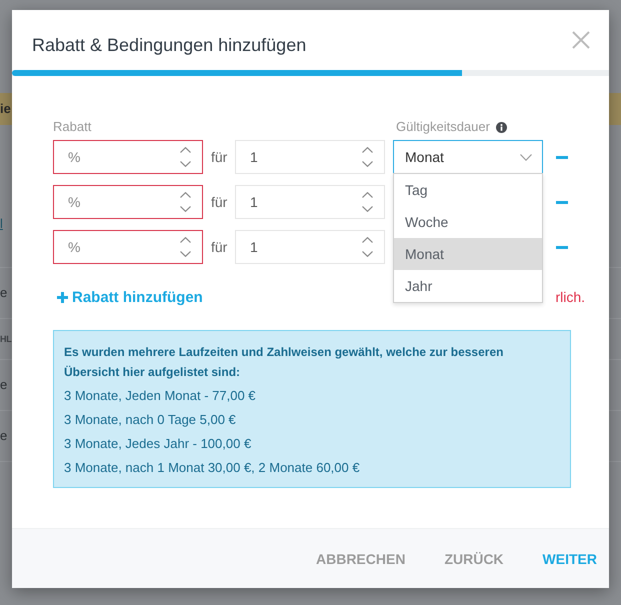  What do you see at coordinates (6, 339) in the screenshot?
I see `column-header-text: HL` at bounding box center [6, 339].